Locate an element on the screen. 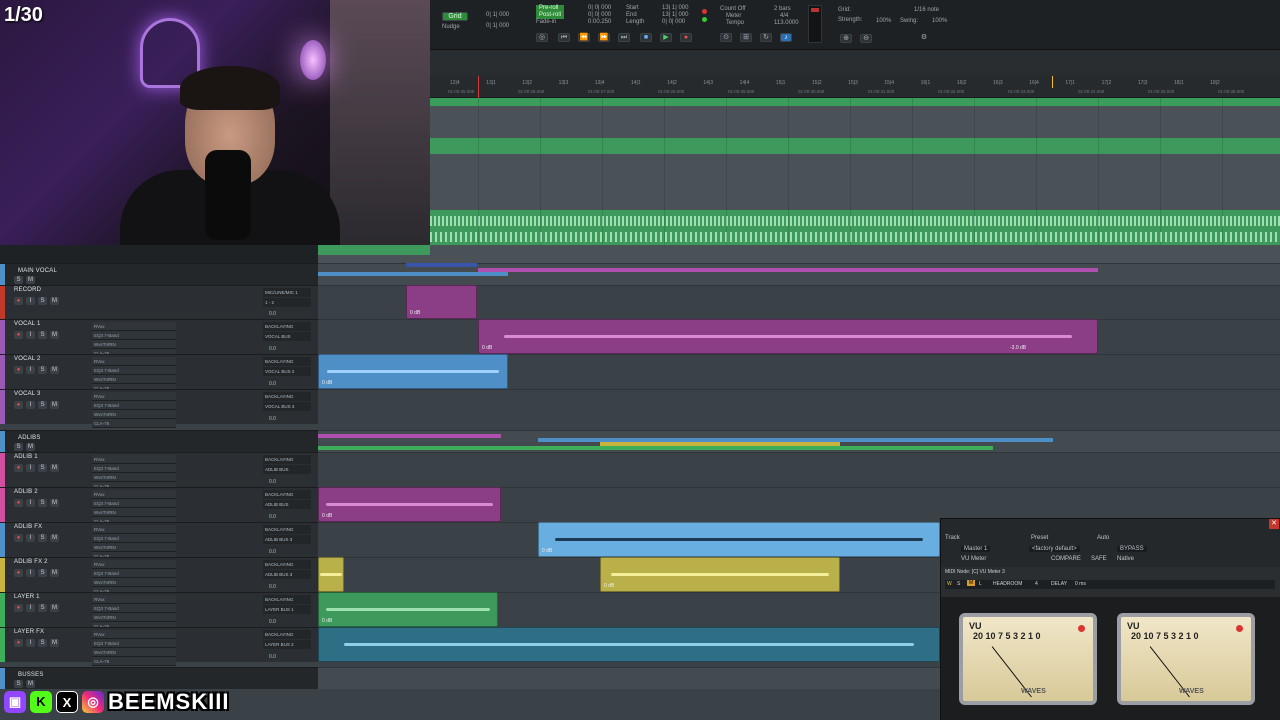 This screenshot has height=720, width=1280. beat-clip is located at coordinates (855, 229).